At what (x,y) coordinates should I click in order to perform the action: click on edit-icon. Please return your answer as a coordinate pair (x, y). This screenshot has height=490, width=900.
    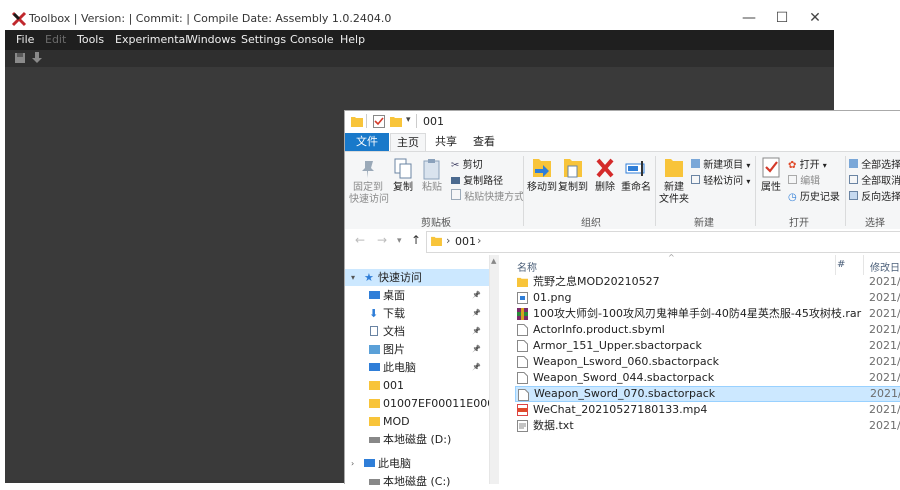
    Looking at the image, I should click on (792, 179).